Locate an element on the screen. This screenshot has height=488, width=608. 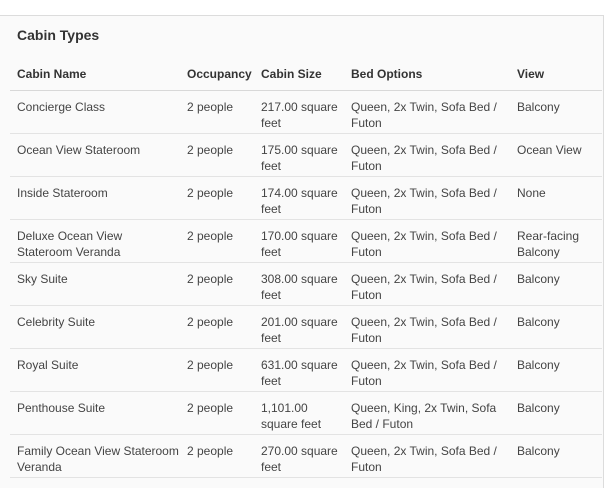
cabin-name-cell: Royal Suite is located at coordinates (48, 365).